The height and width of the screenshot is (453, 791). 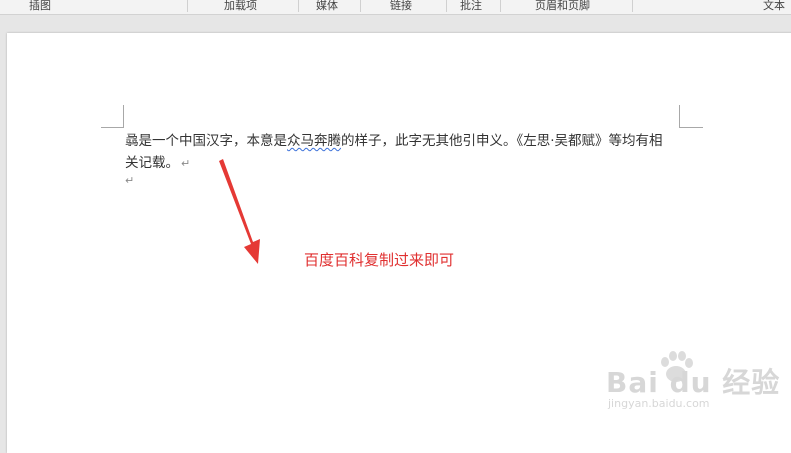 I want to click on arrow-shape, so click(x=239, y=211).